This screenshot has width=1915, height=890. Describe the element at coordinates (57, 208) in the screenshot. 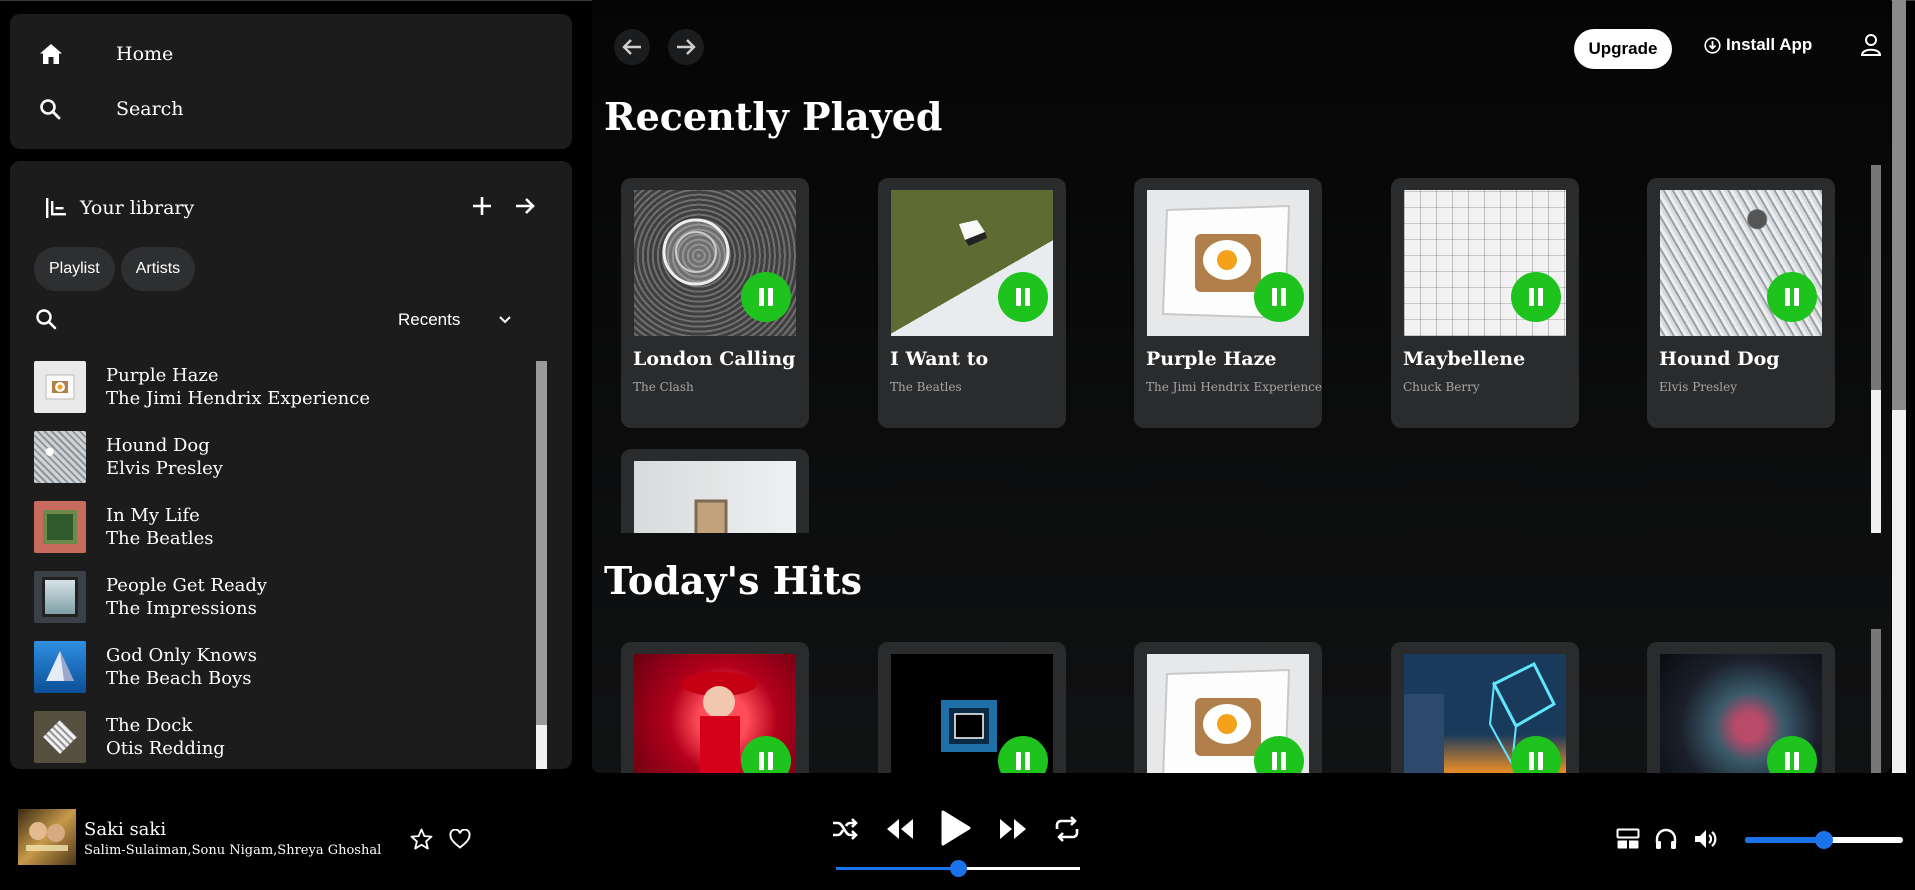

I see `library-icon` at that location.